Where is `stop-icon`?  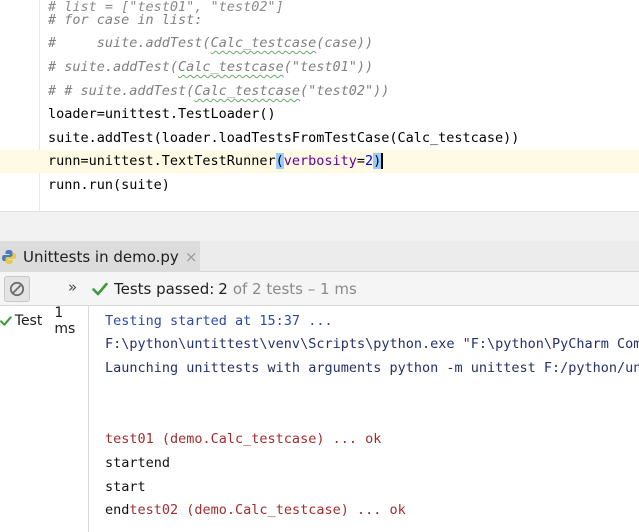
stop-icon is located at coordinates (17, 289).